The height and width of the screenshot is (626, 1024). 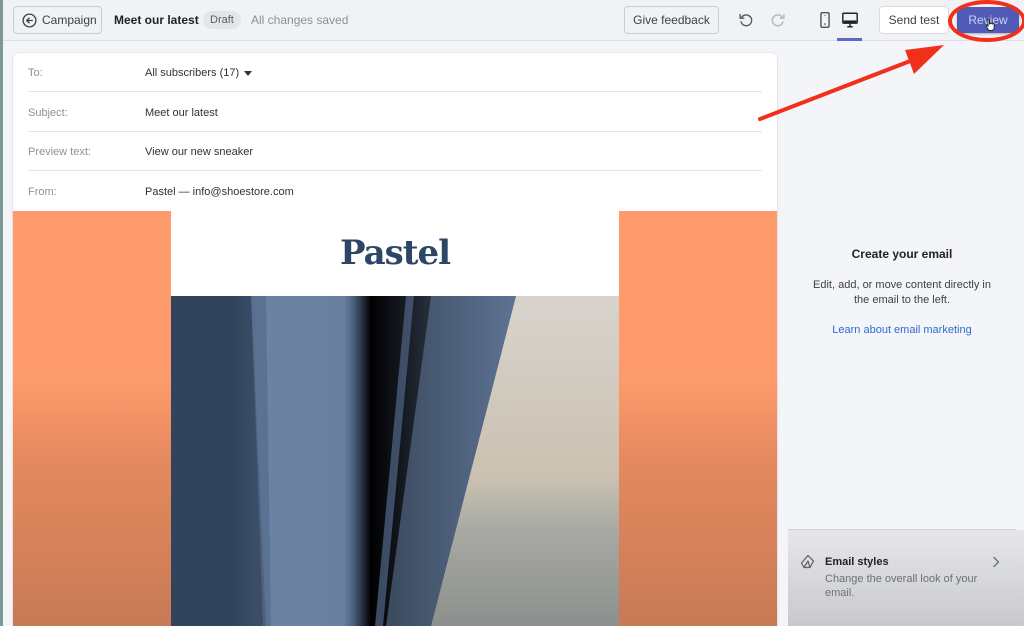 I want to click on mobile-icon, so click(x=825, y=20).